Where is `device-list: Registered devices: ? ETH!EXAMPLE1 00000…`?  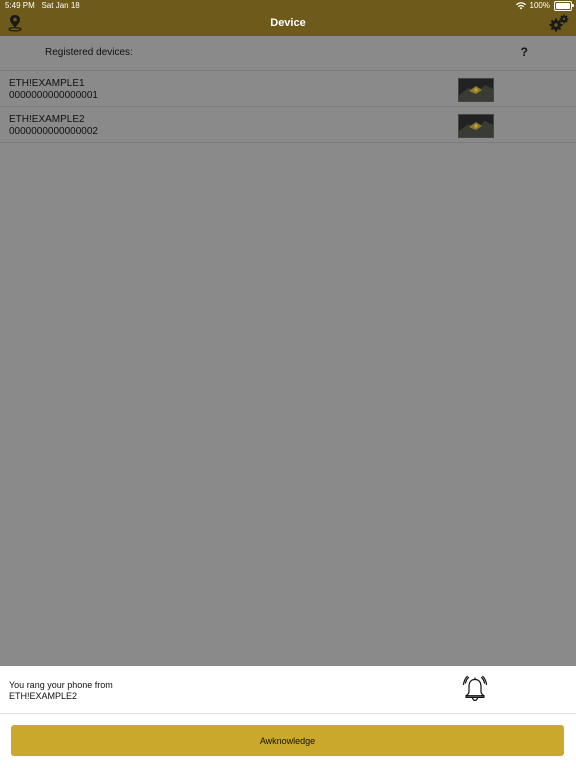
device-list: Registered devices: ? ETH!EXAMPLE1 00000… is located at coordinates (288, 89).